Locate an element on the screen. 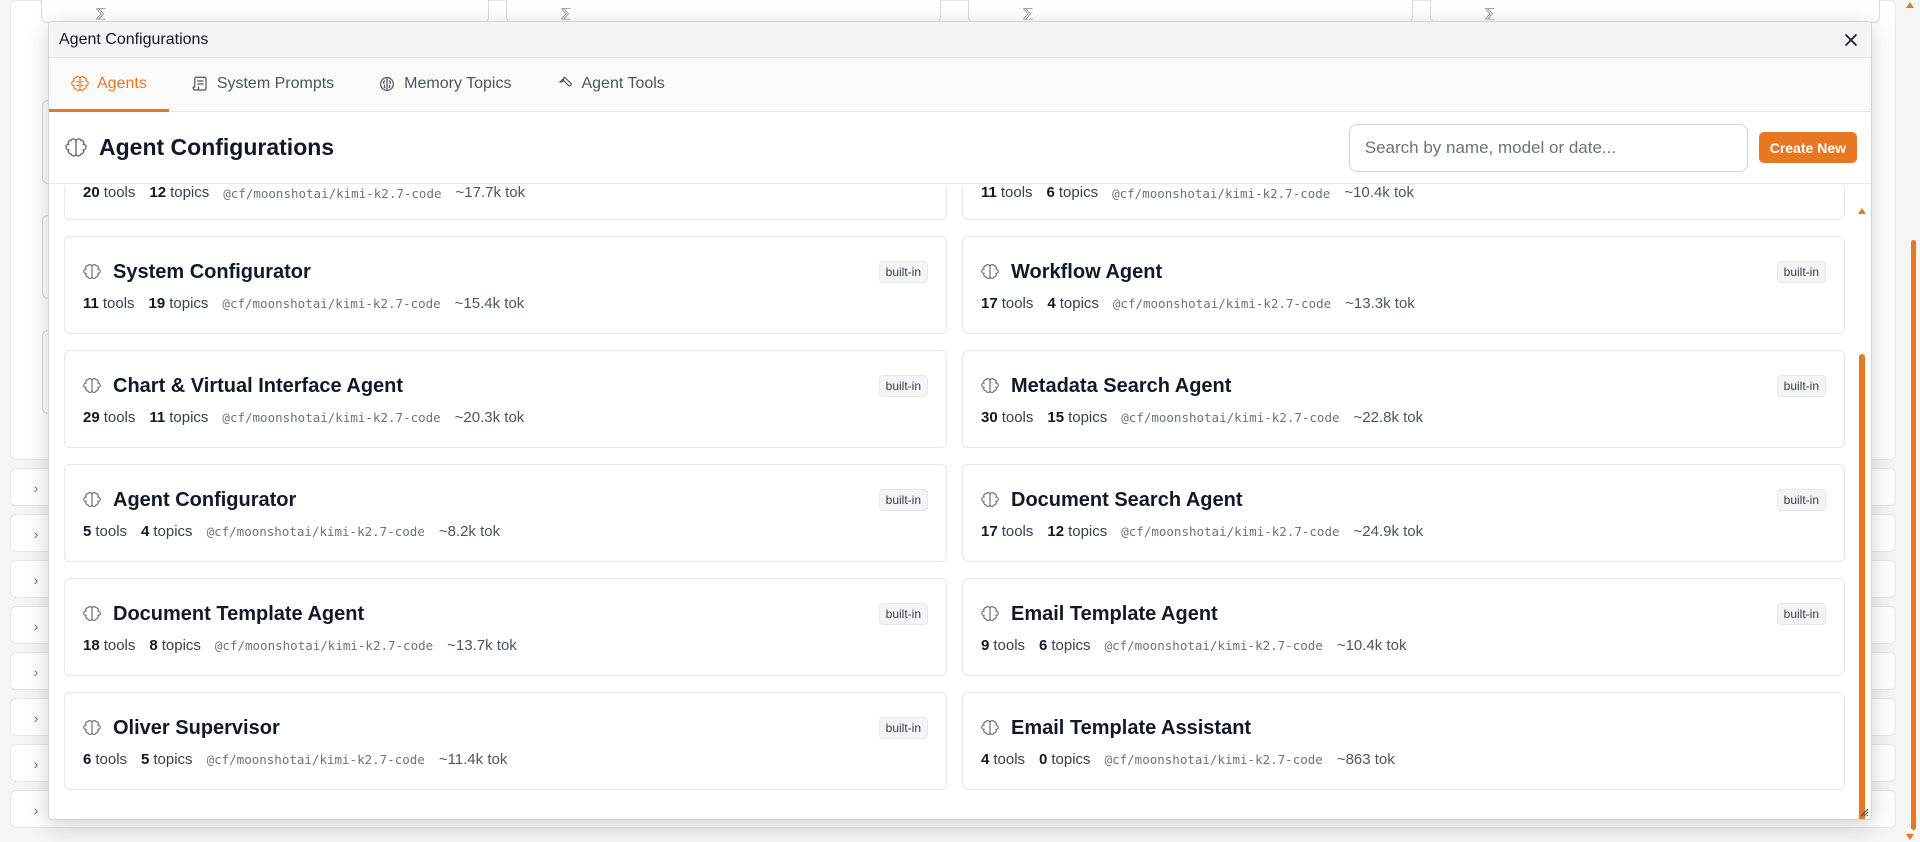 The width and height of the screenshot is (1920, 842). token-estimate: ~24.9k tok is located at coordinates (1388, 531).